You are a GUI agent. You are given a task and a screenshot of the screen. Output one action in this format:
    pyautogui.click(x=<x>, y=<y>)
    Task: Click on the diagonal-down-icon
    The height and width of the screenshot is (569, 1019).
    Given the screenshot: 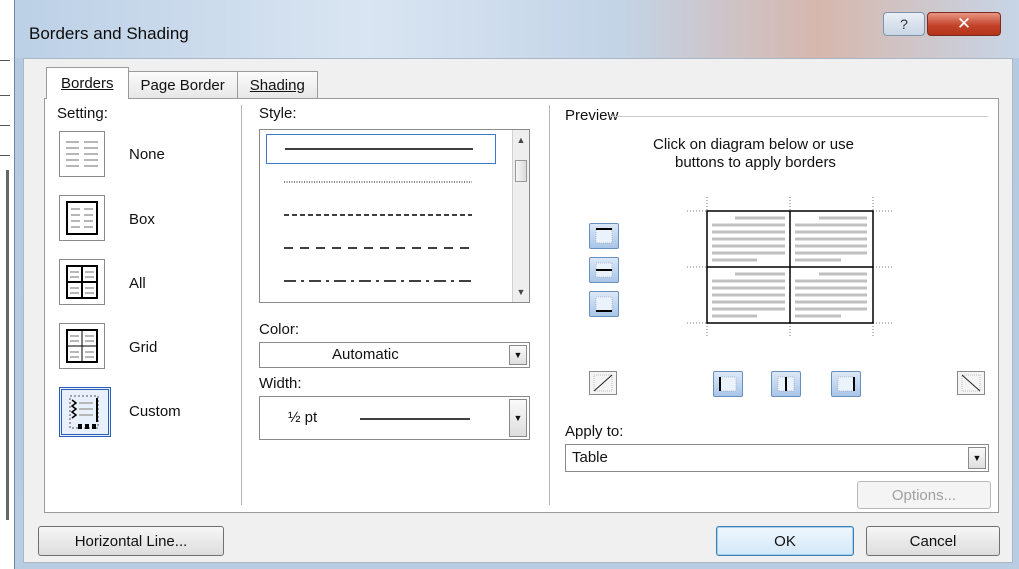 What is the action you would take?
    pyautogui.click(x=971, y=383)
    